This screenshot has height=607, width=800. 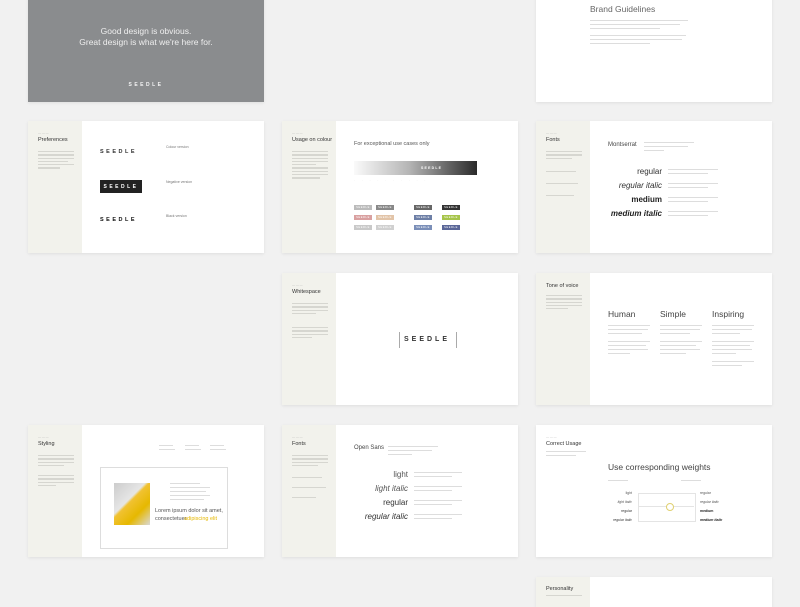 I want to click on right-weight-4: medium italic, so click(x=711, y=520).